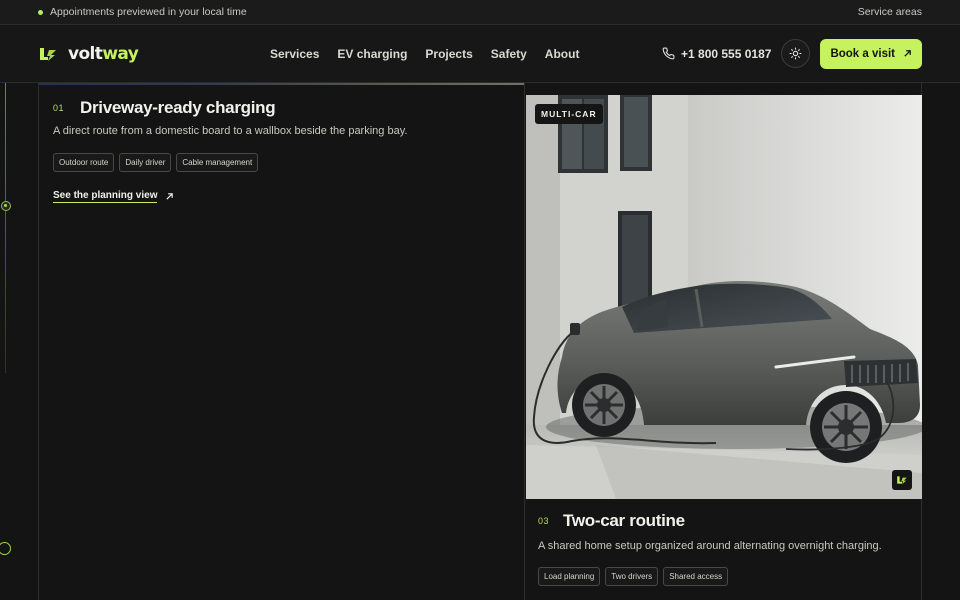 This screenshot has width=960, height=600. I want to click on voltway-mini-logo-icon, so click(902, 480).